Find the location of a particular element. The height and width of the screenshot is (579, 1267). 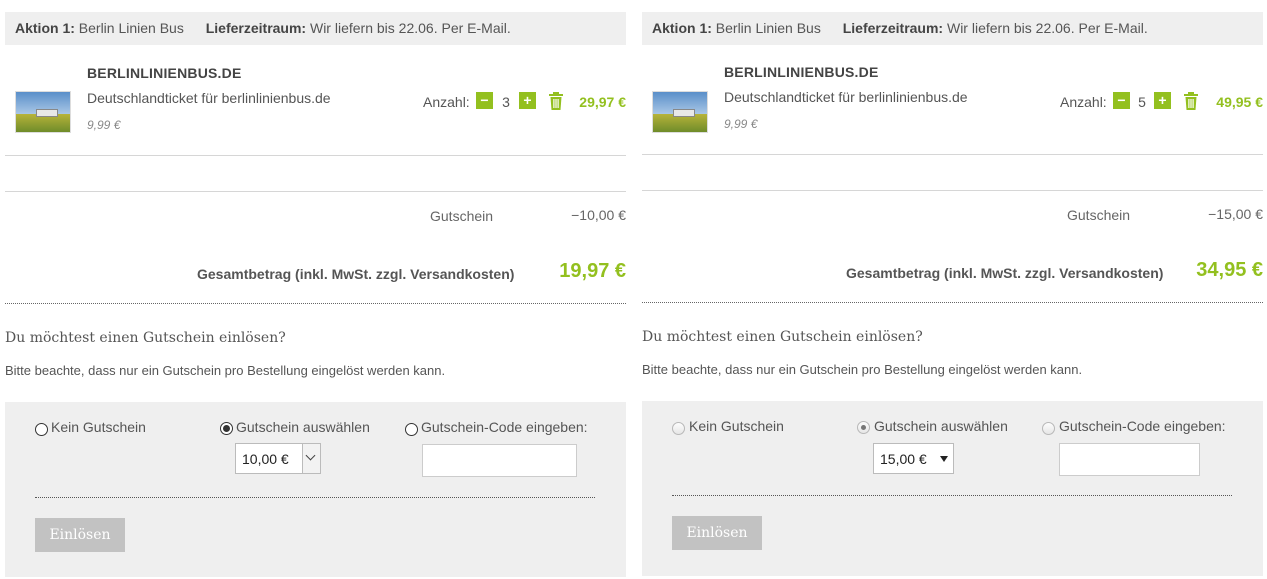

quantity-value: 5 is located at coordinates (1142, 102).